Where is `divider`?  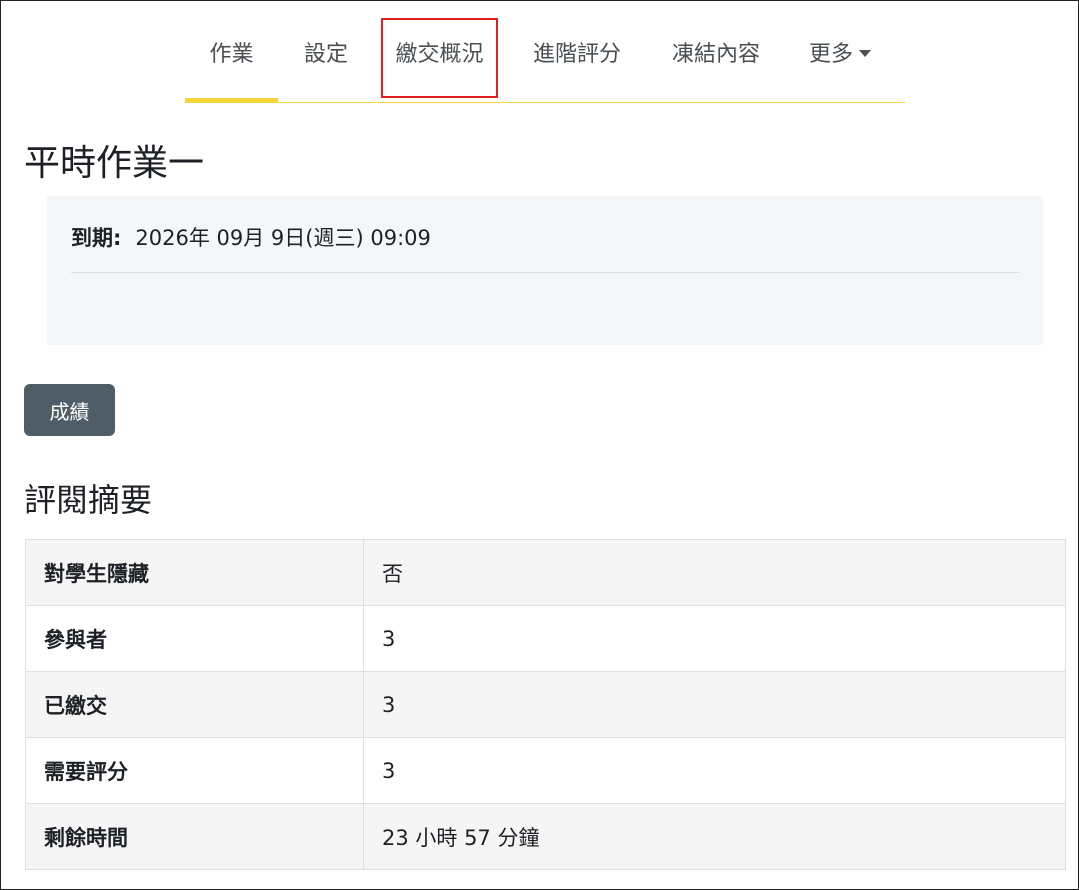
divider is located at coordinates (545, 272).